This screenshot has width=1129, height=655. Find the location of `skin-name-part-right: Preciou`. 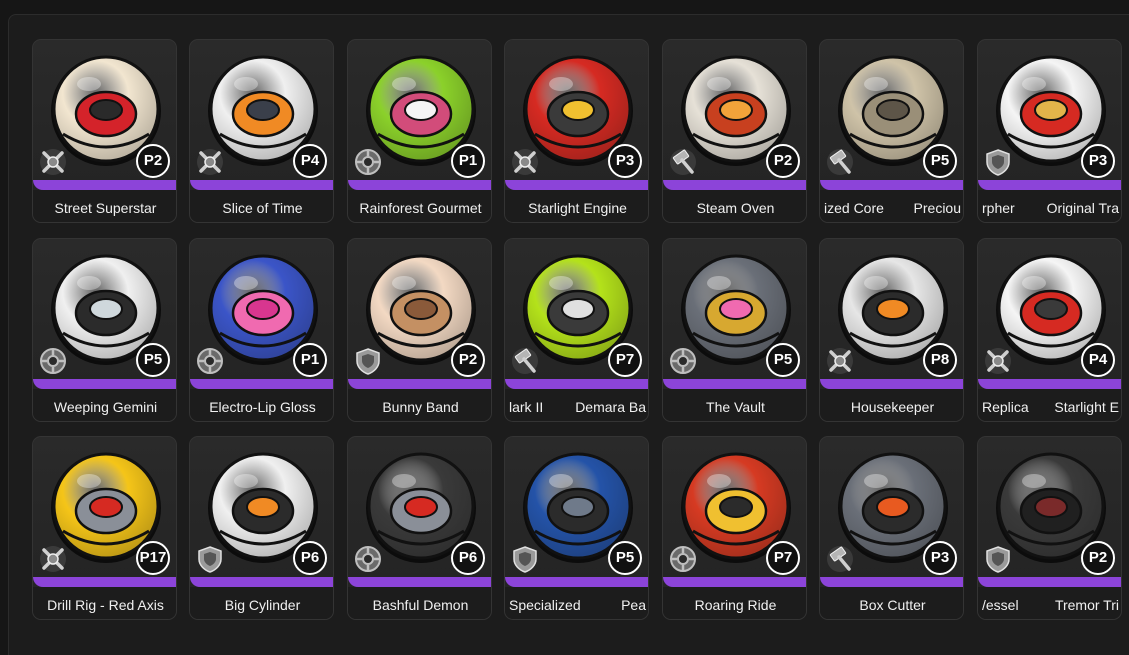

skin-name-part-right: Preciou is located at coordinates (937, 208).